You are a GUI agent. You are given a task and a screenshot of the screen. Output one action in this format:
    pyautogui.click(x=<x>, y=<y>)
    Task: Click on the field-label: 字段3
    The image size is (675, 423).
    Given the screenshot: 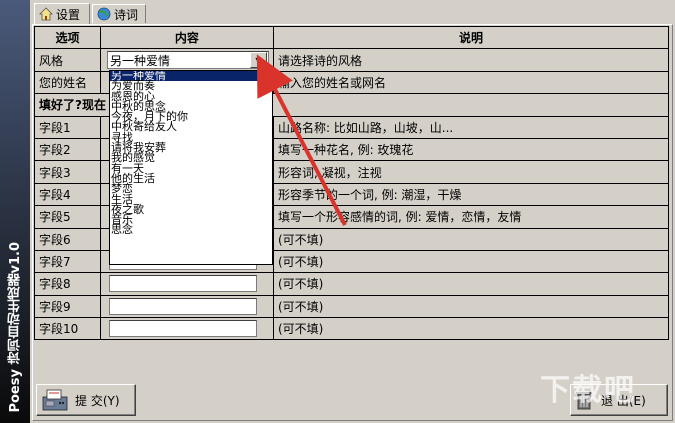 What is the action you would take?
    pyautogui.click(x=67, y=172)
    